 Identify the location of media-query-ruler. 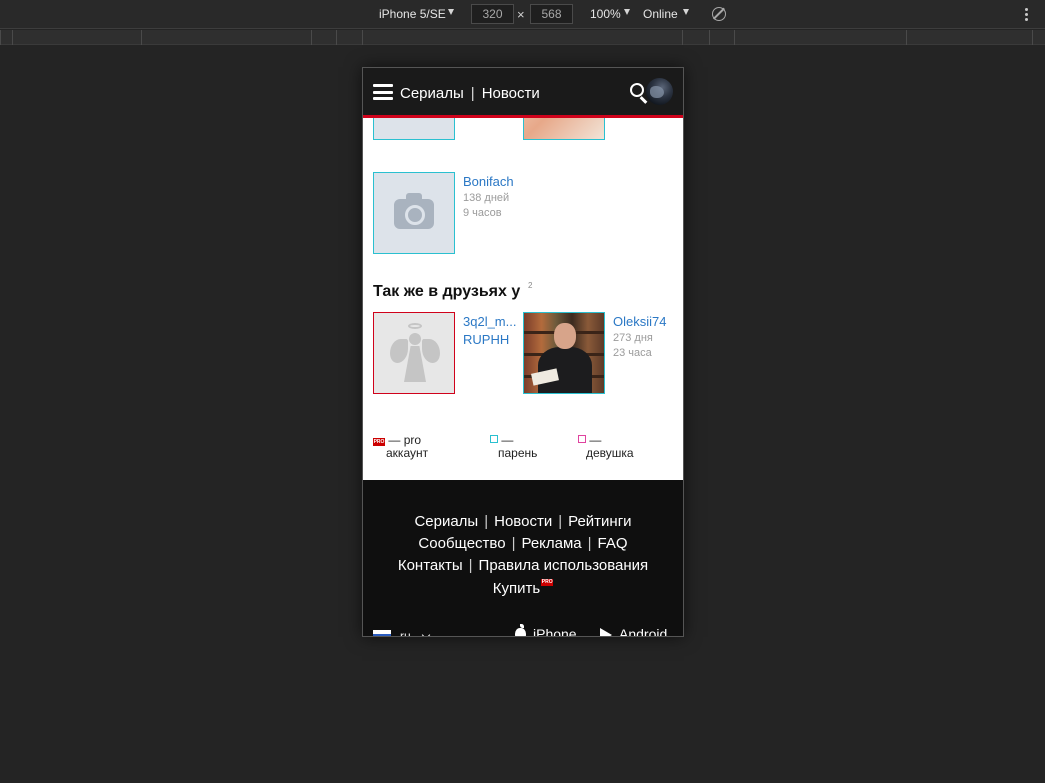
(522, 37).